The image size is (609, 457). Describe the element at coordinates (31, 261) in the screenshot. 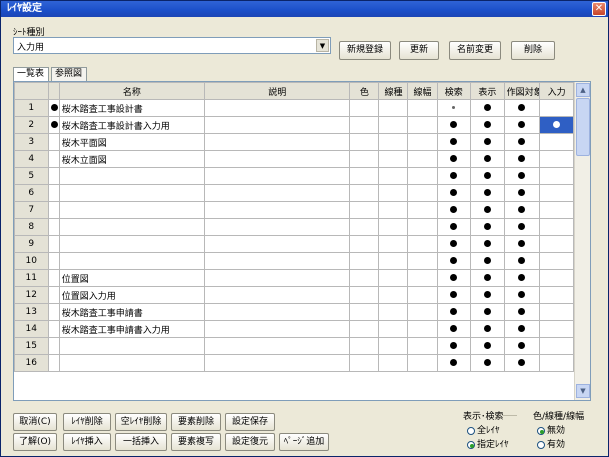

I see `row-number: 10` at that location.